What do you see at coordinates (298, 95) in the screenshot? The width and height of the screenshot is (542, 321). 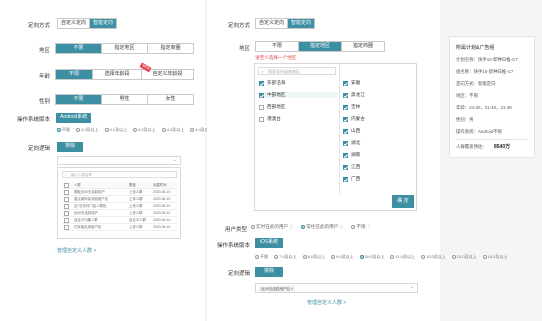 I see `region-group-item: 中部地区` at bounding box center [298, 95].